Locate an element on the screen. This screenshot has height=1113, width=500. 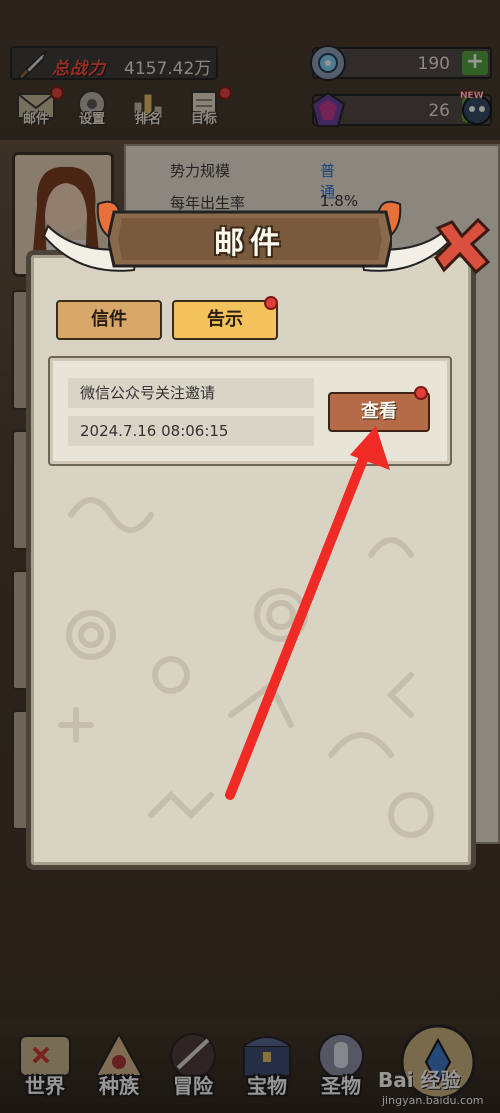
mail-timestamp: 2024.7.16 08:06:15 is located at coordinates (191, 431).